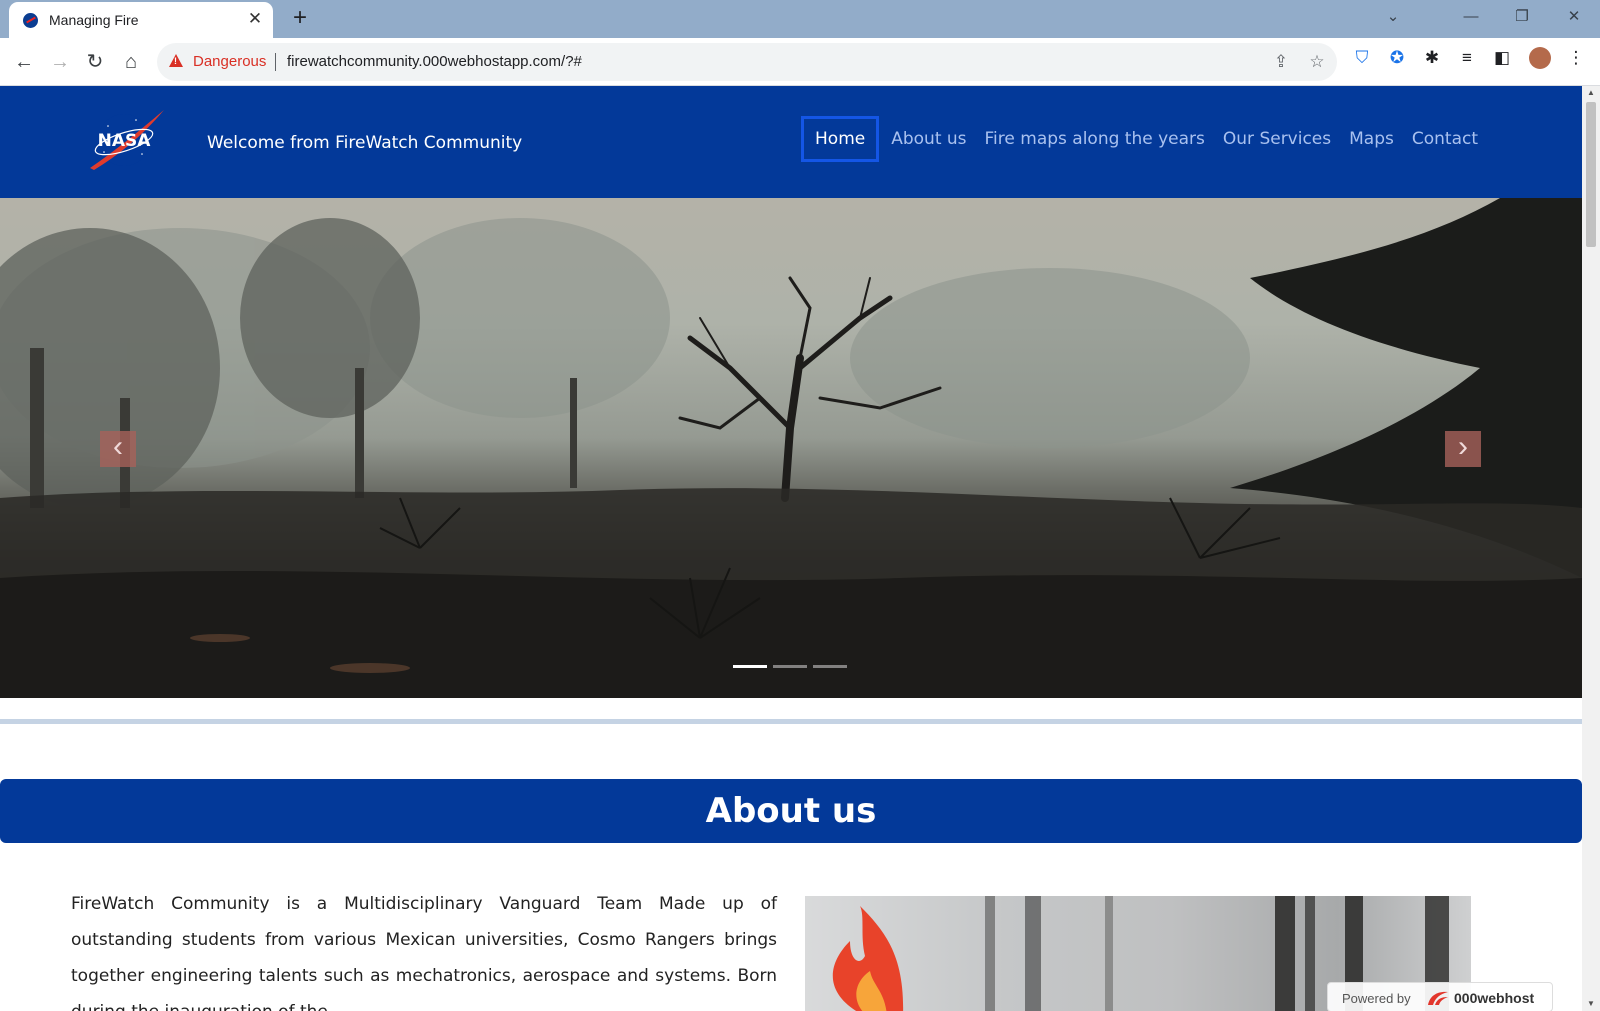  What do you see at coordinates (1591, 93) in the screenshot?
I see `scroll-up-icon: ▲` at bounding box center [1591, 93].